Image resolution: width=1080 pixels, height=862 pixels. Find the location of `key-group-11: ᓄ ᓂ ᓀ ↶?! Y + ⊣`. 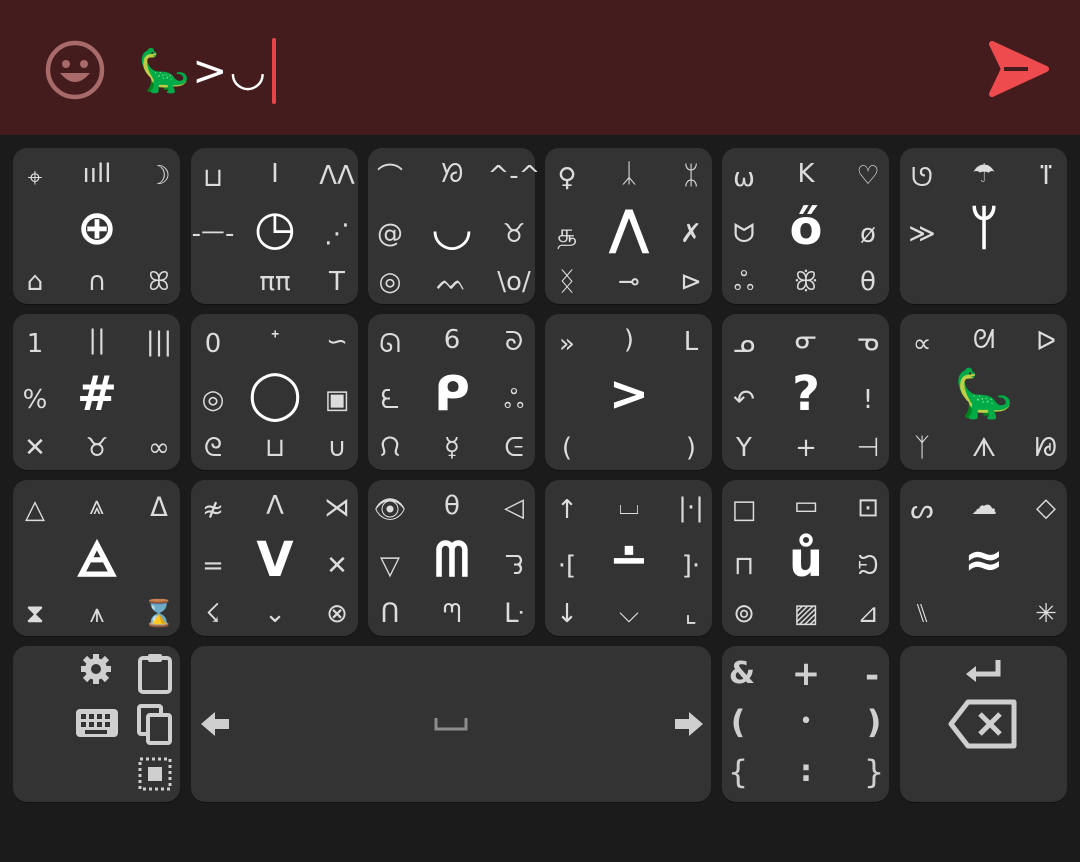

key-group-11: ᓄ ᓂ ᓀ ↶?! Y + ⊣ is located at coordinates (805, 392).